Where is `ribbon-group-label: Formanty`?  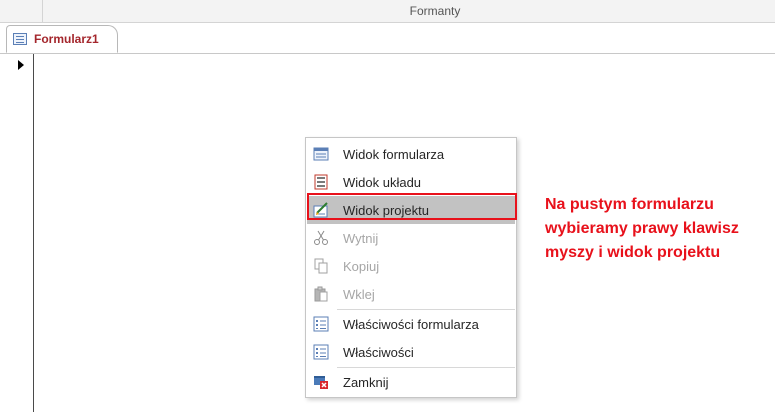
ribbon-group-label: Formanty is located at coordinates (435, 11).